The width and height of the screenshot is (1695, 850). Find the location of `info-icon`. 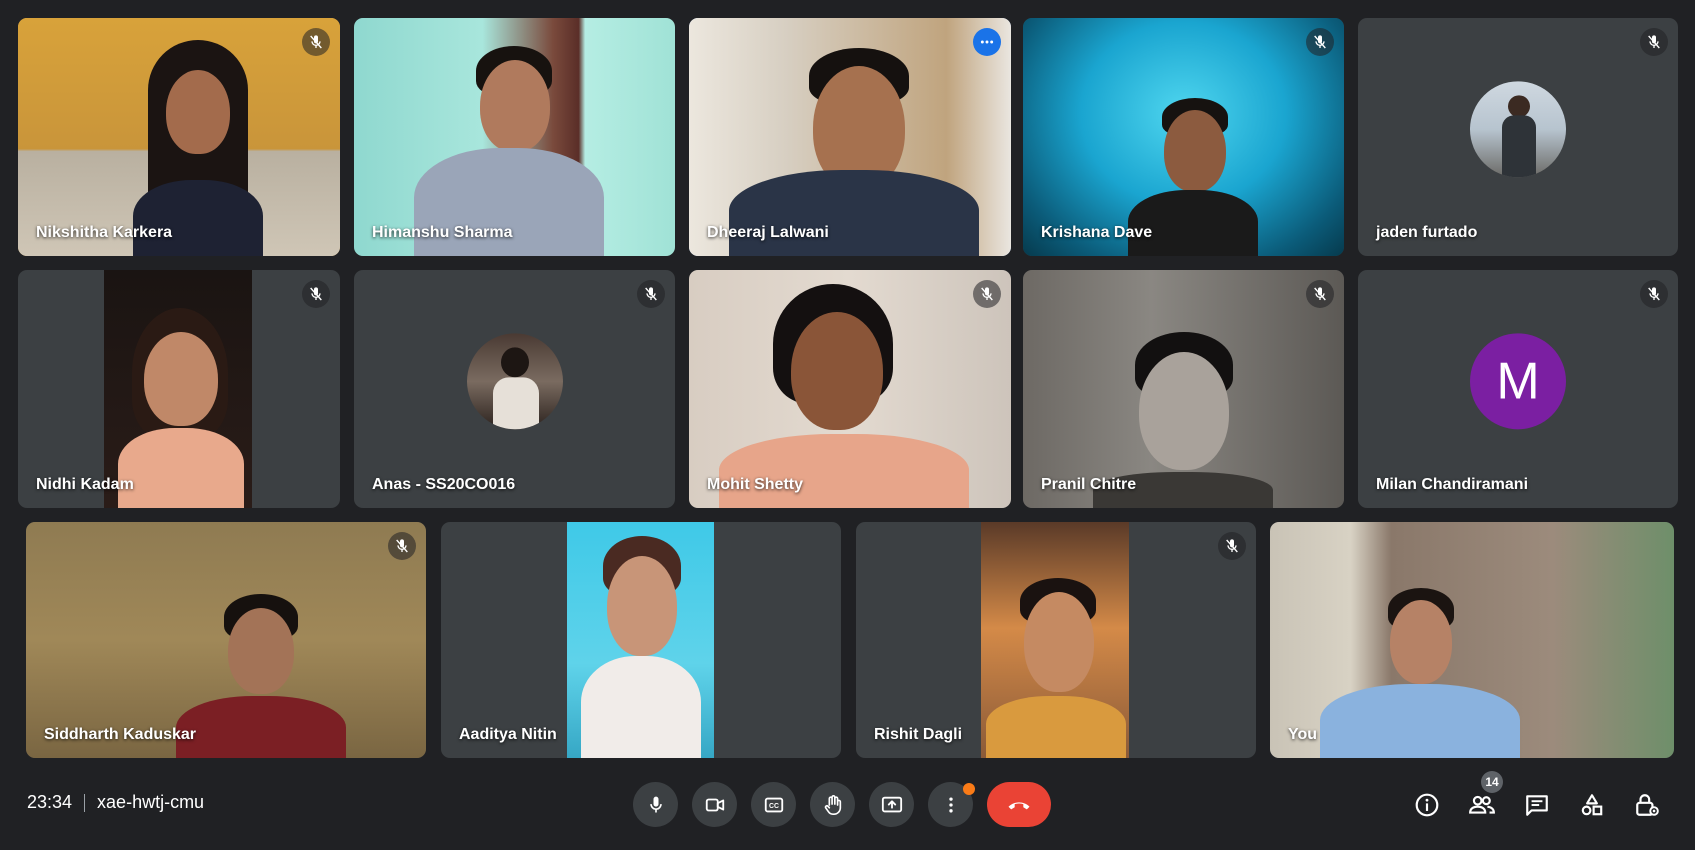

info-icon is located at coordinates (1427, 804).